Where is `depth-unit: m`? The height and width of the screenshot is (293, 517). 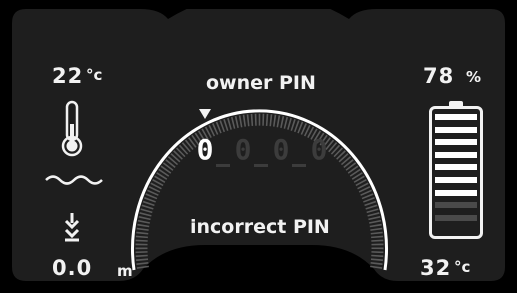
depth-unit: m is located at coordinates (125, 271).